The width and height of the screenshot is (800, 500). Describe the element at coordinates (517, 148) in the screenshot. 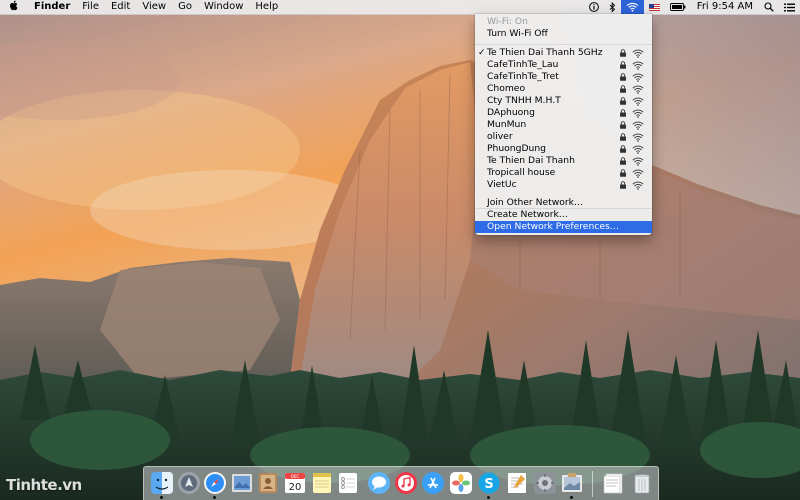

I see `wifi-network-name: PhuongDung` at that location.